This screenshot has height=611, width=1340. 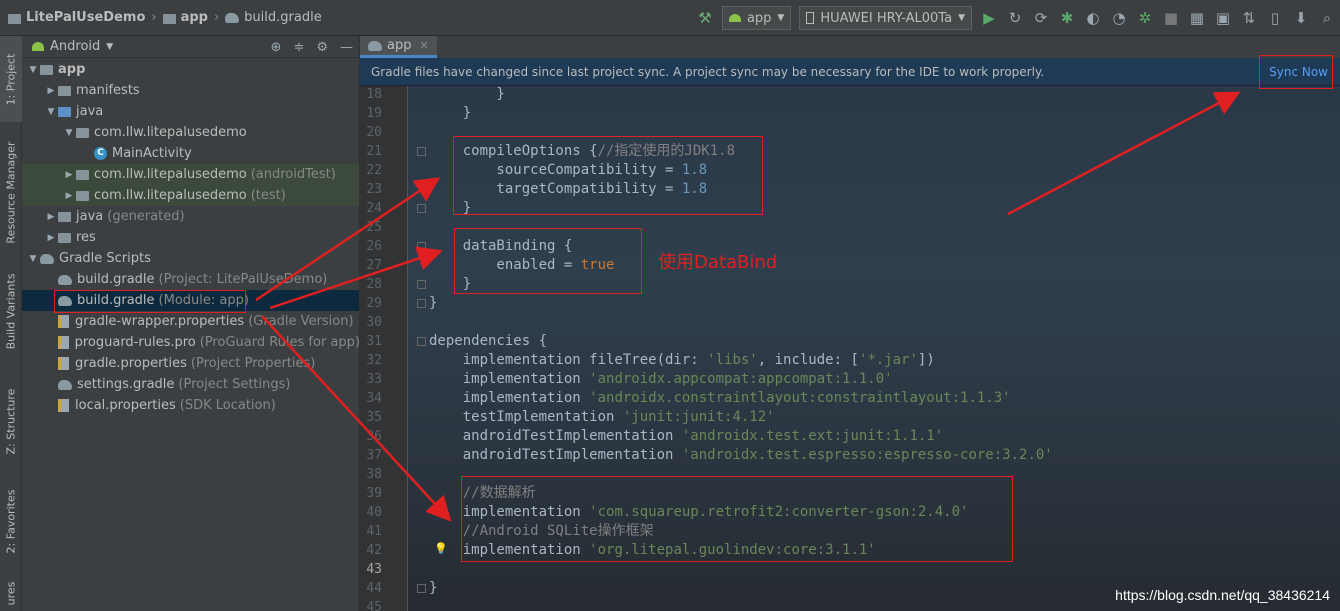 I want to click on line-number: 40, so click(x=374, y=512).